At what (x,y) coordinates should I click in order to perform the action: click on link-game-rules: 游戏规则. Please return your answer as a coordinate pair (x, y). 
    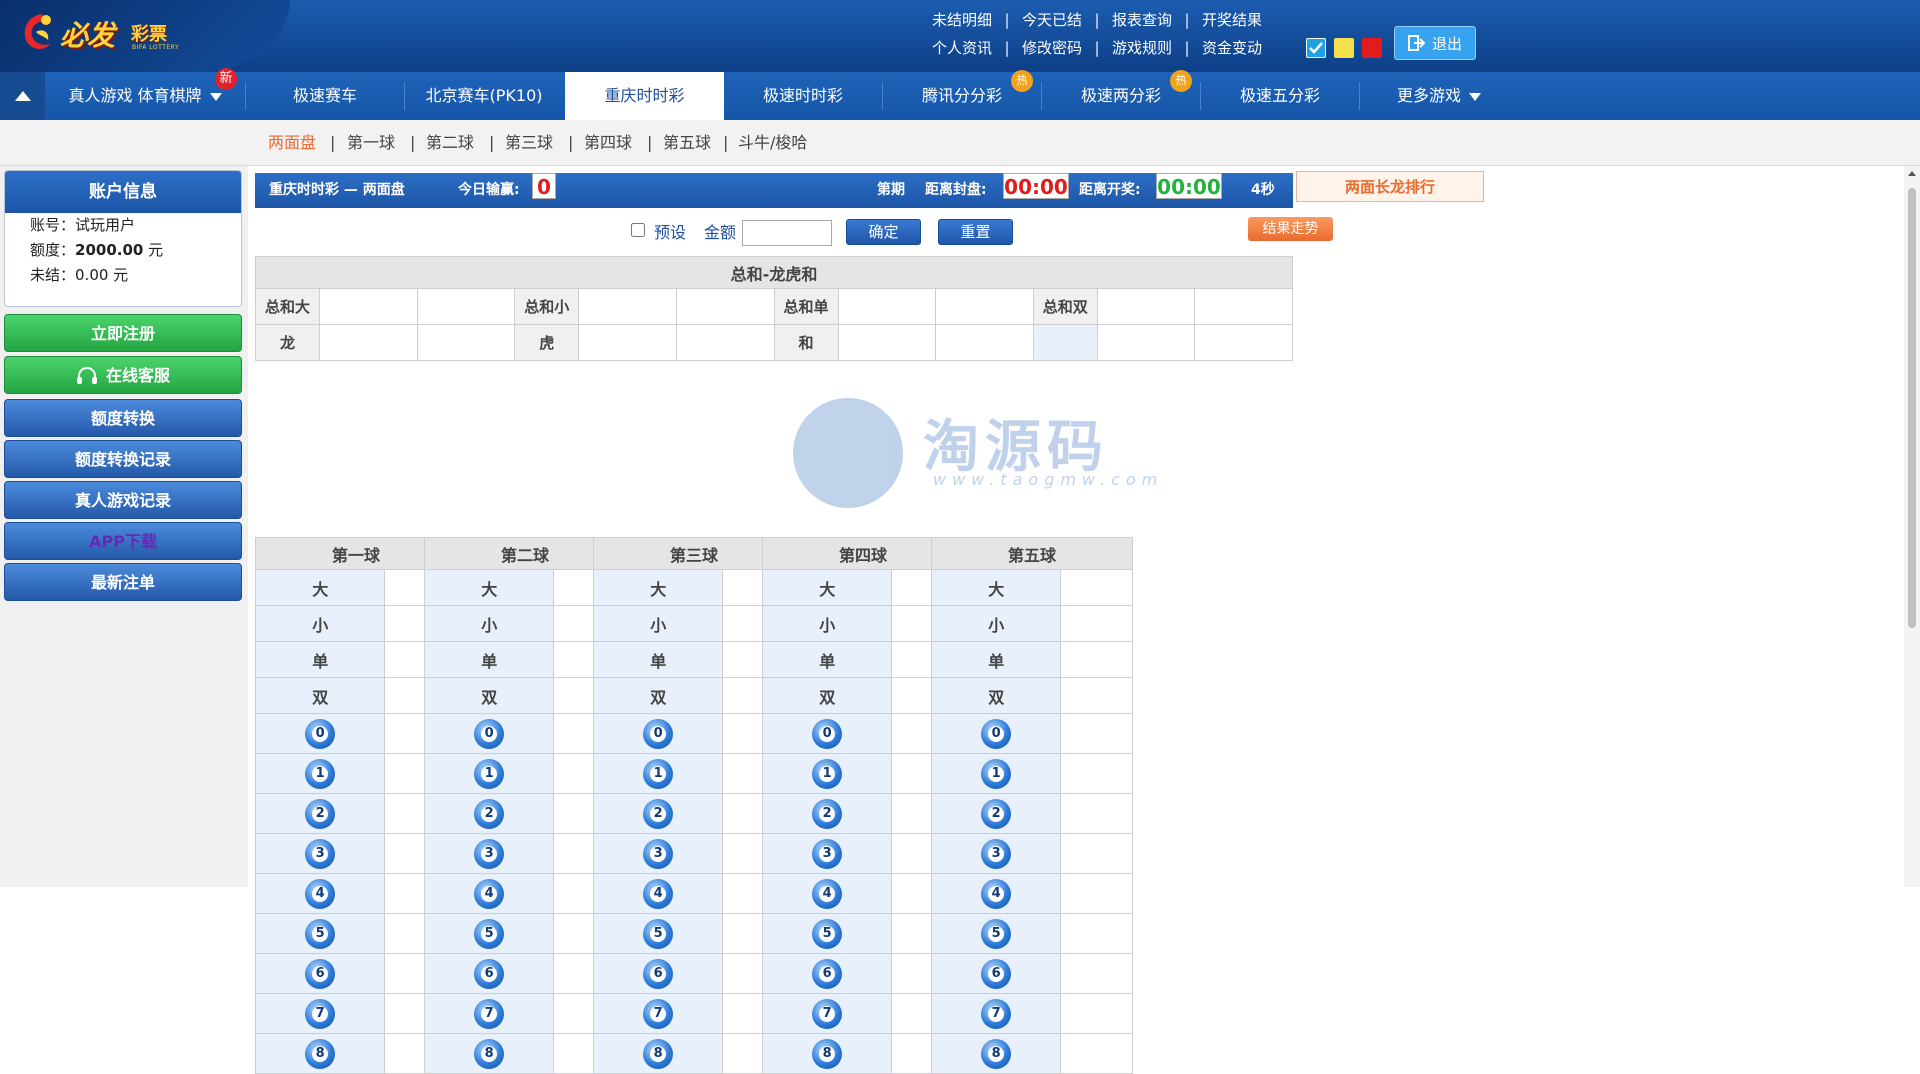
    Looking at the image, I should click on (1142, 48).